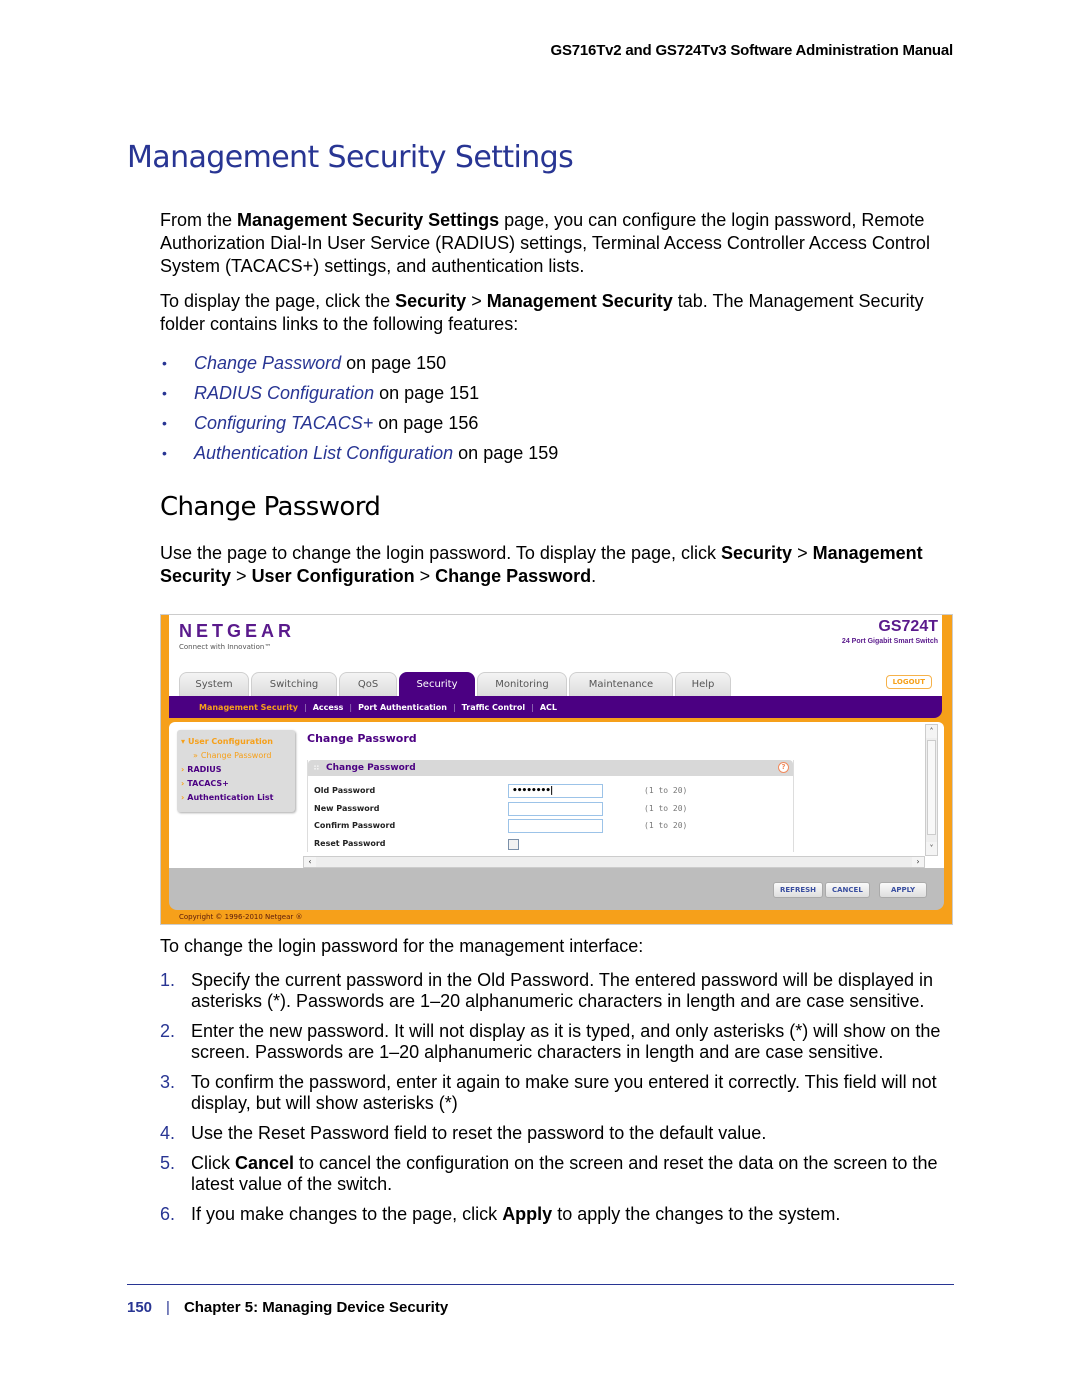 This screenshot has width=1080, height=1397. Describe the element at coordinates (908, 682) in the screenshot. I see `logout-button: LOGOUT` at that location.